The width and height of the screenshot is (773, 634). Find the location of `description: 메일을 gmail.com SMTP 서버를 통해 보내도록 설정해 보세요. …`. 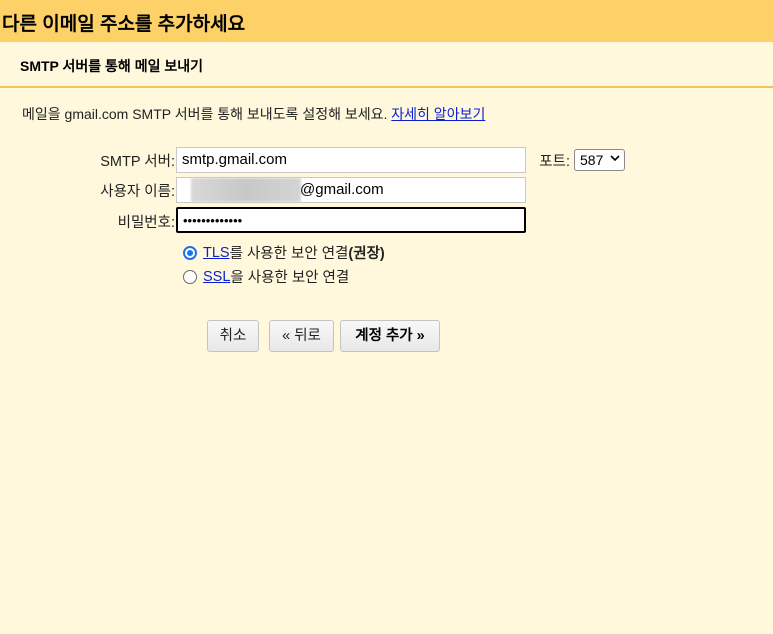

description: 메일을 gmail.com SMTP 서버를 통해 보내도록 설정해 보세요. … is located at coordinates (253, 114).